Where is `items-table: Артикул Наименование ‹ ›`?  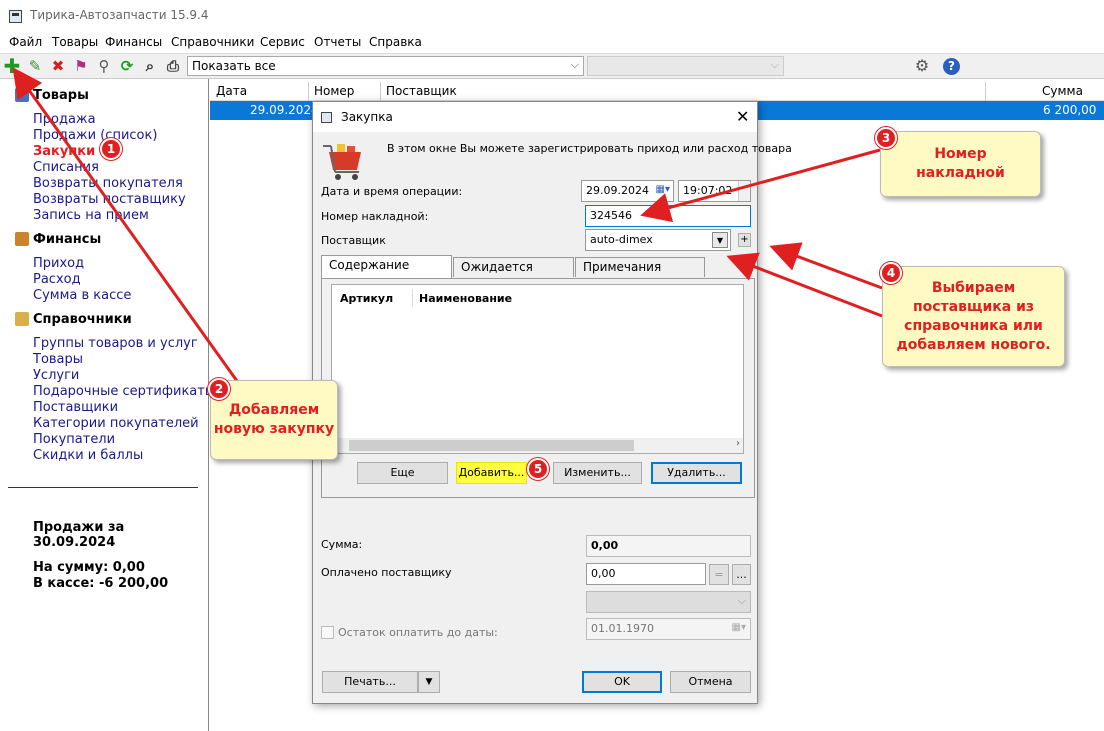 items-table: Артикул Наименование ‹ › is located at coordinates (537, 369).